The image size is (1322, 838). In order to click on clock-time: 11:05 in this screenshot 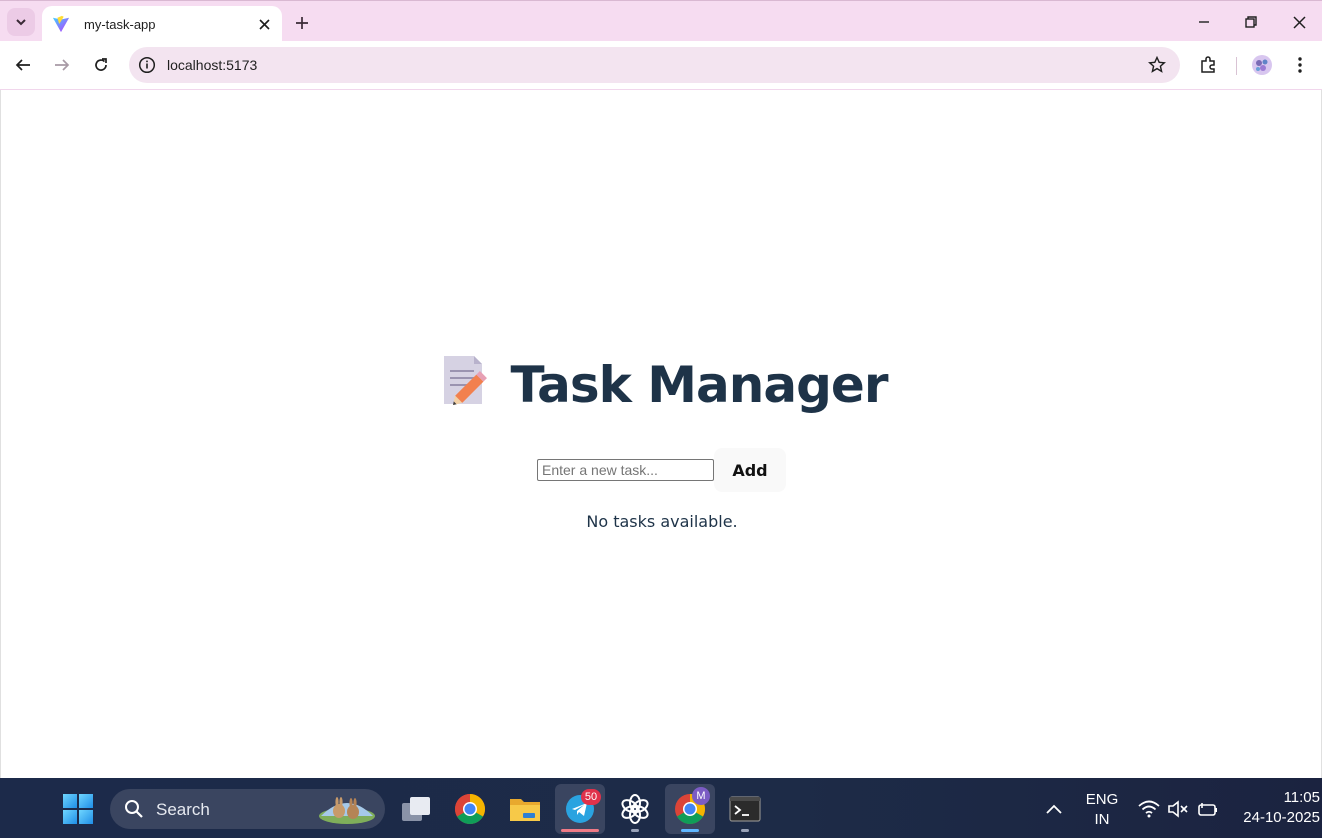, I will do `click(1301, 797)`.